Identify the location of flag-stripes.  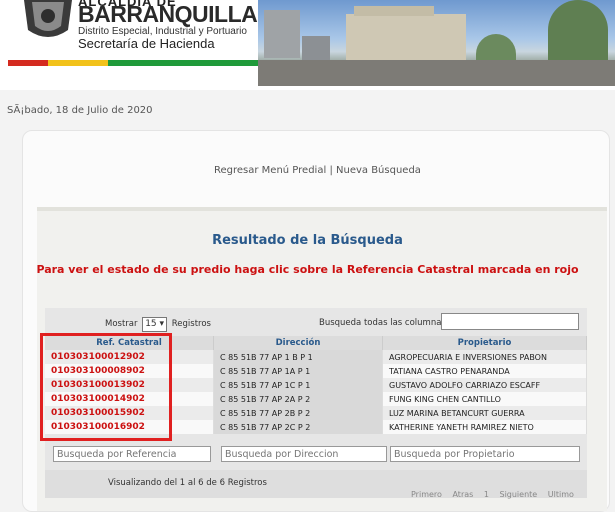
(133, 63).